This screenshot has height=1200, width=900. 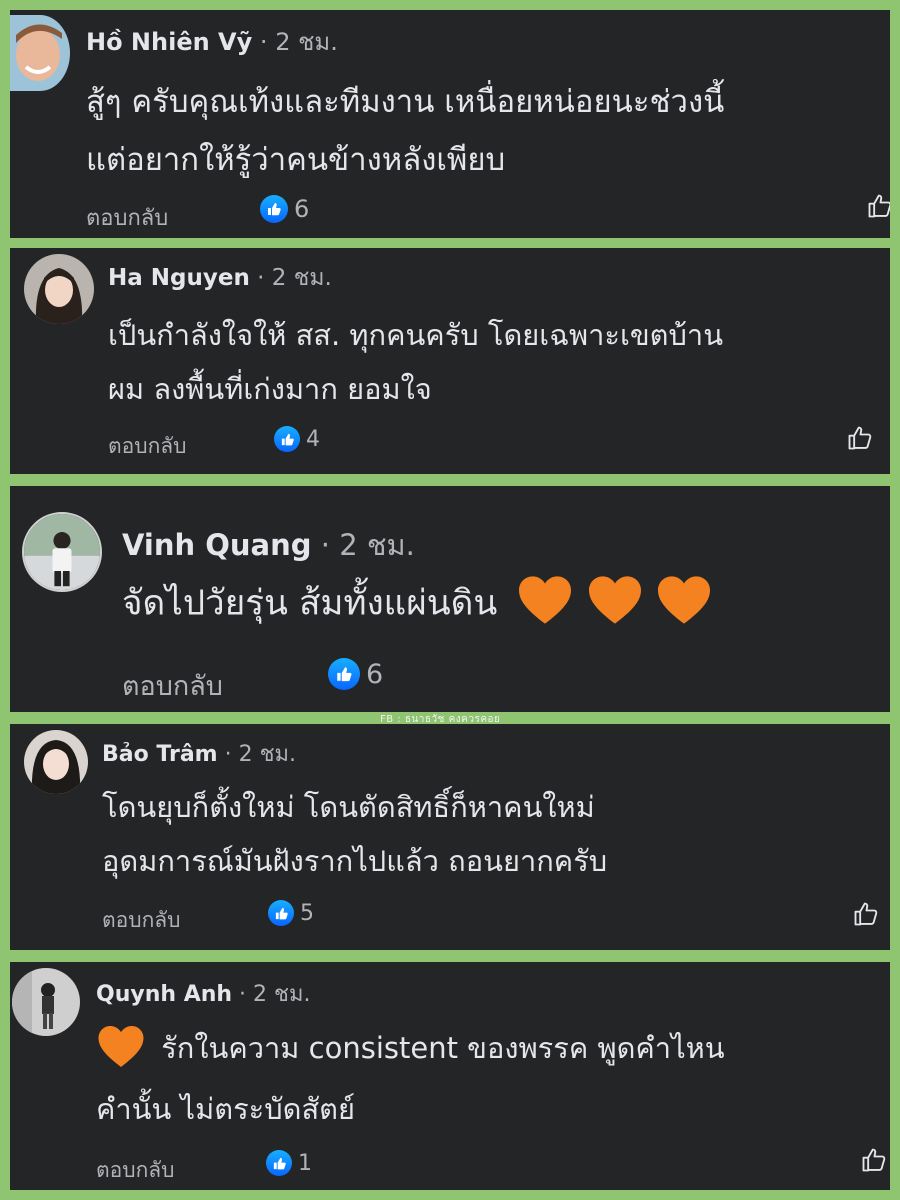 I want to click on like-count: 5, so click(x=291, y=913).